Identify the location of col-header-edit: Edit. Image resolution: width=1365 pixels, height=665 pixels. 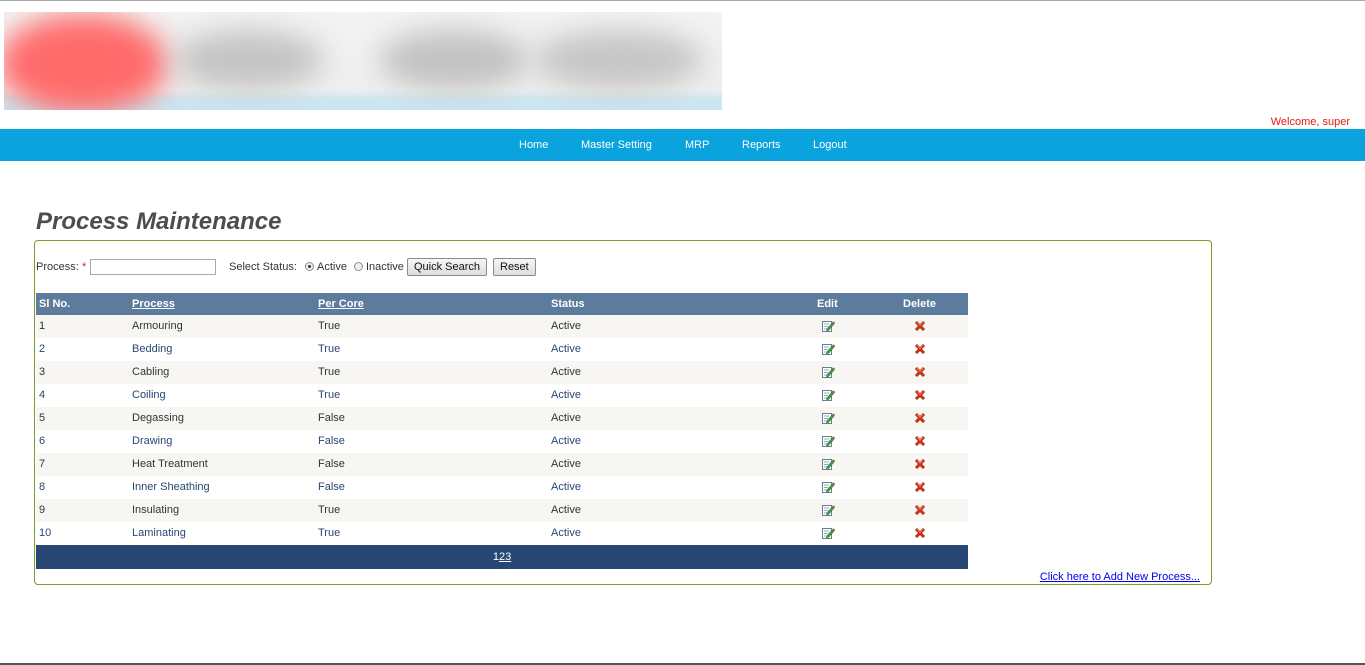
(827, 304).